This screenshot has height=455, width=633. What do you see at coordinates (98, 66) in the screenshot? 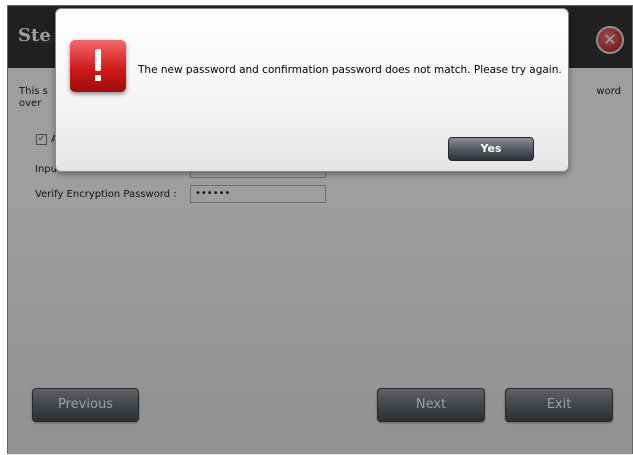
I see `alert-icon` at bounding box center [98, 66].